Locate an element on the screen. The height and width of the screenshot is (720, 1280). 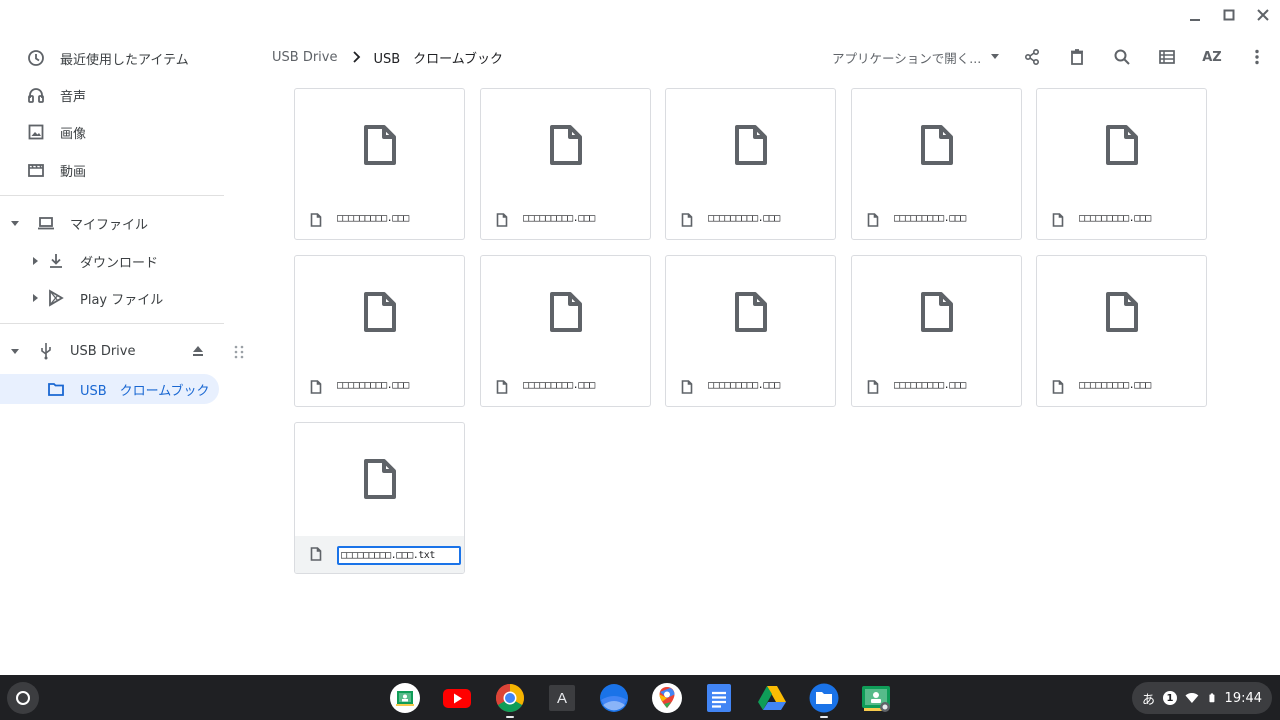
google-classroom-icon is located at coordinates (405, 698).